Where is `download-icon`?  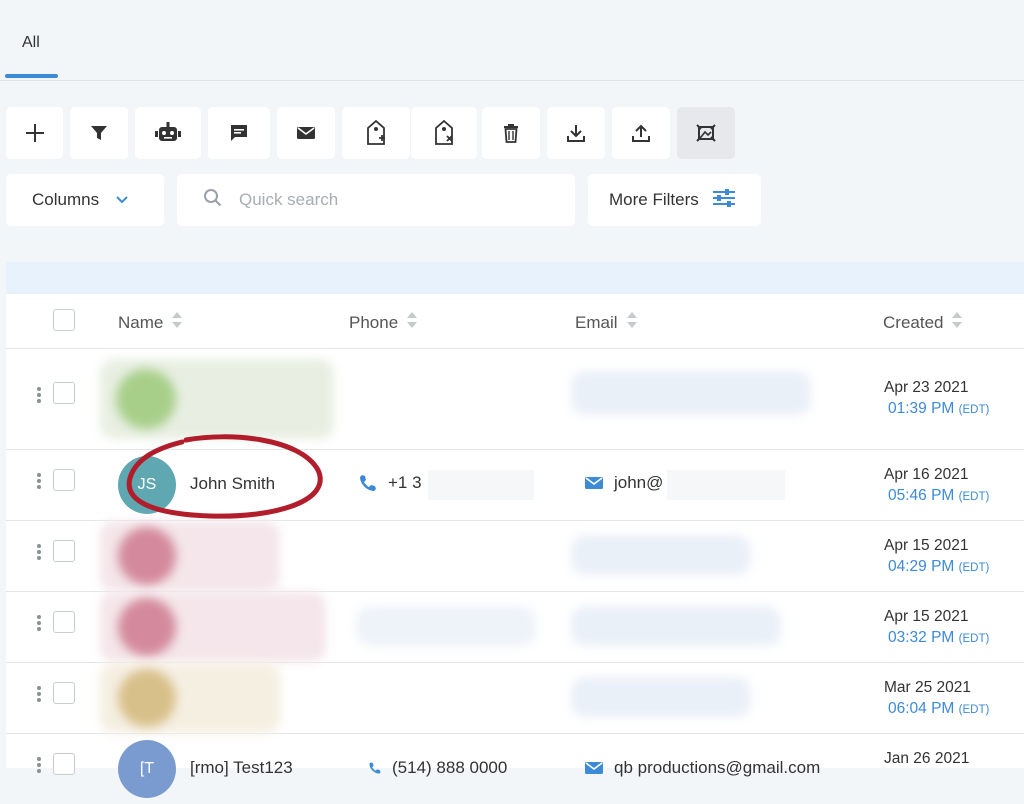 download-icon is located at coordinates (576, 133).